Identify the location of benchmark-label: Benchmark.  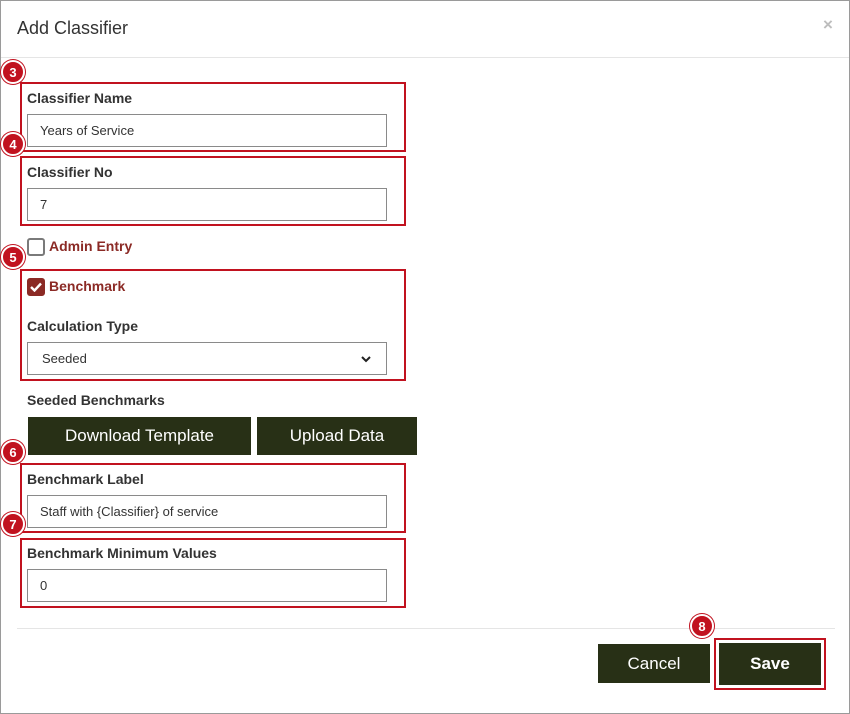
(87, 286).